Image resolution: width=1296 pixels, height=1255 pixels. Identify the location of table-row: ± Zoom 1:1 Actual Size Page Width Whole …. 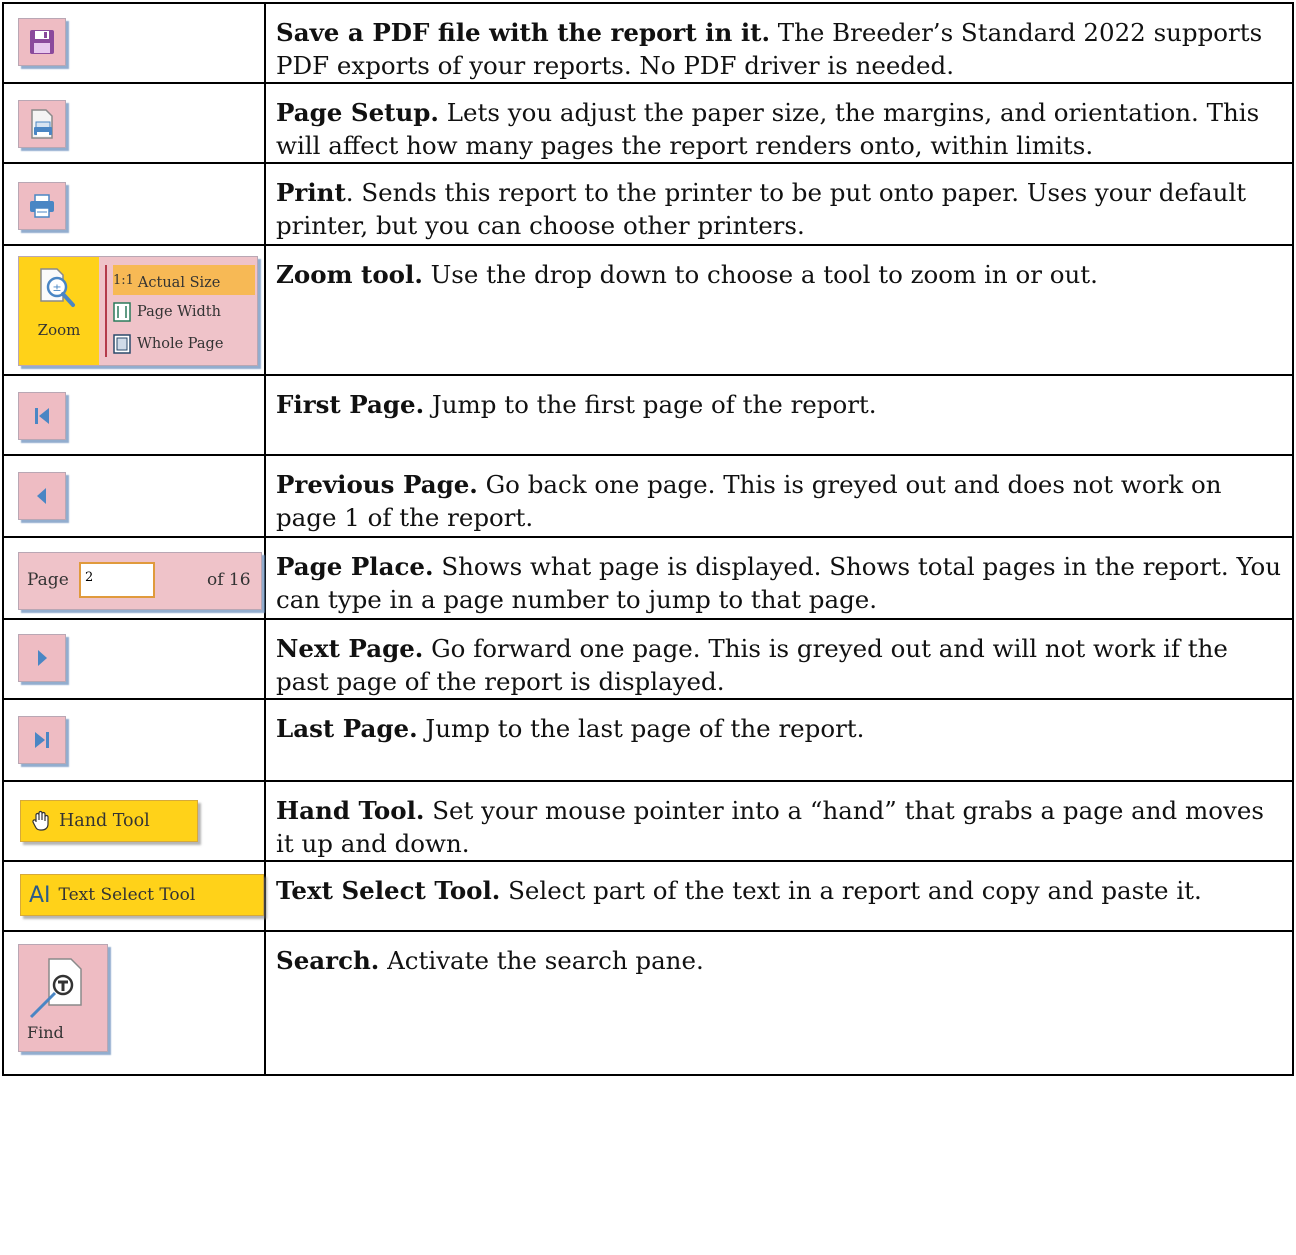
(648, 310).